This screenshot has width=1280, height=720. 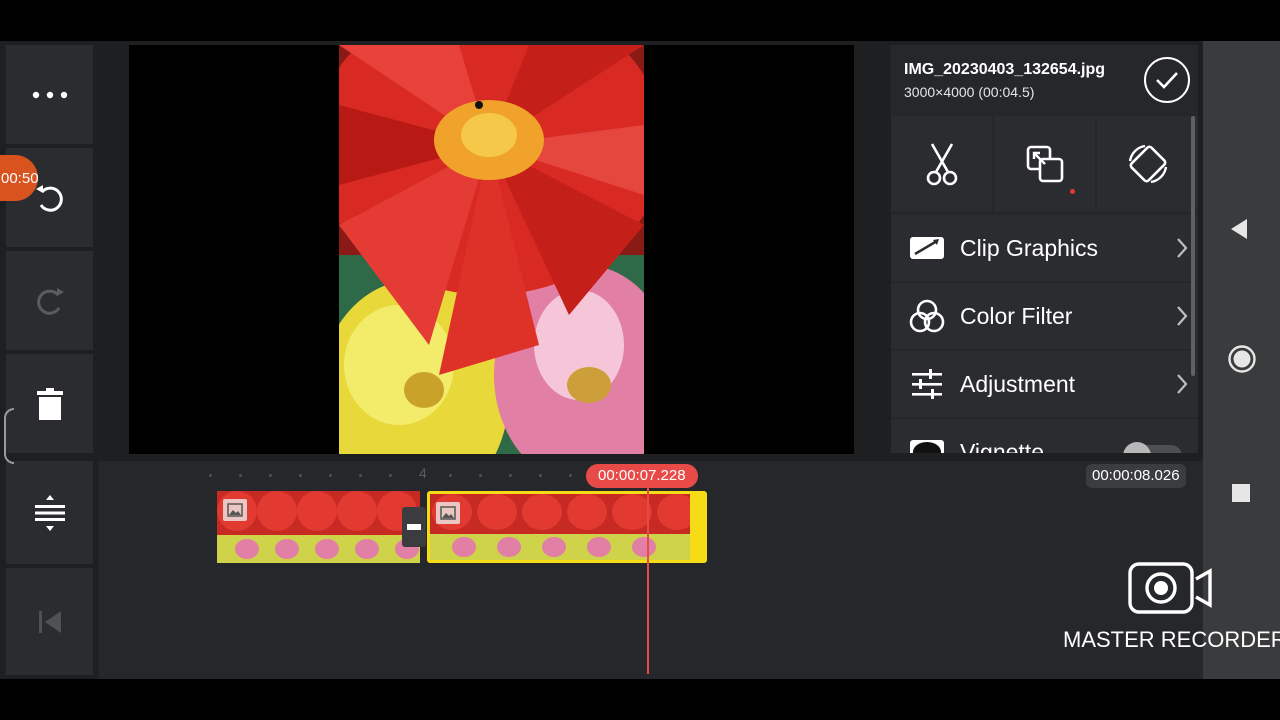 I want to click on transition-button, so click(x=414, y=527).